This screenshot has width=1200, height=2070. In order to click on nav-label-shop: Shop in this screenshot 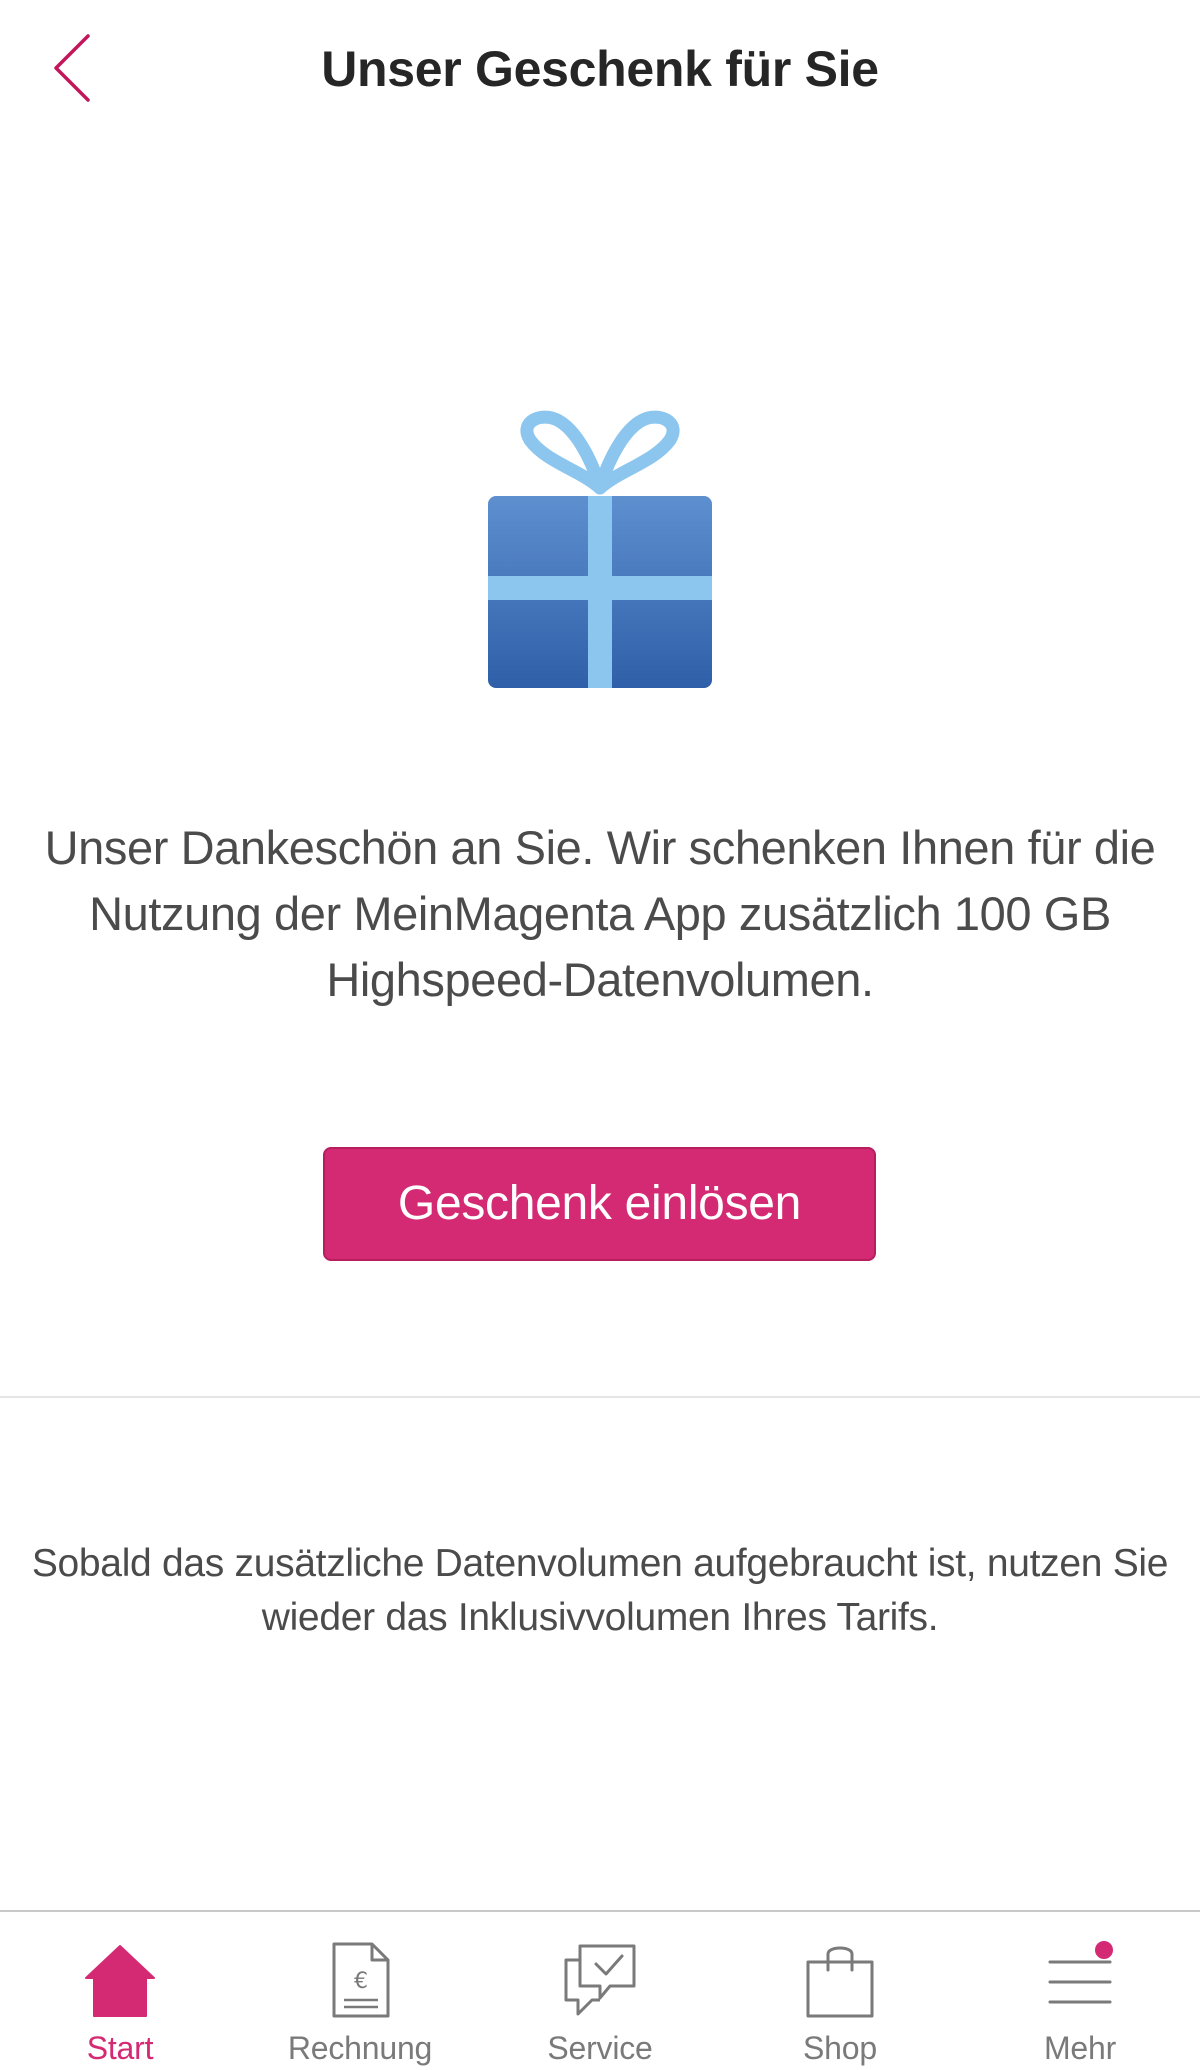, I will do `click(840, 2048)`.